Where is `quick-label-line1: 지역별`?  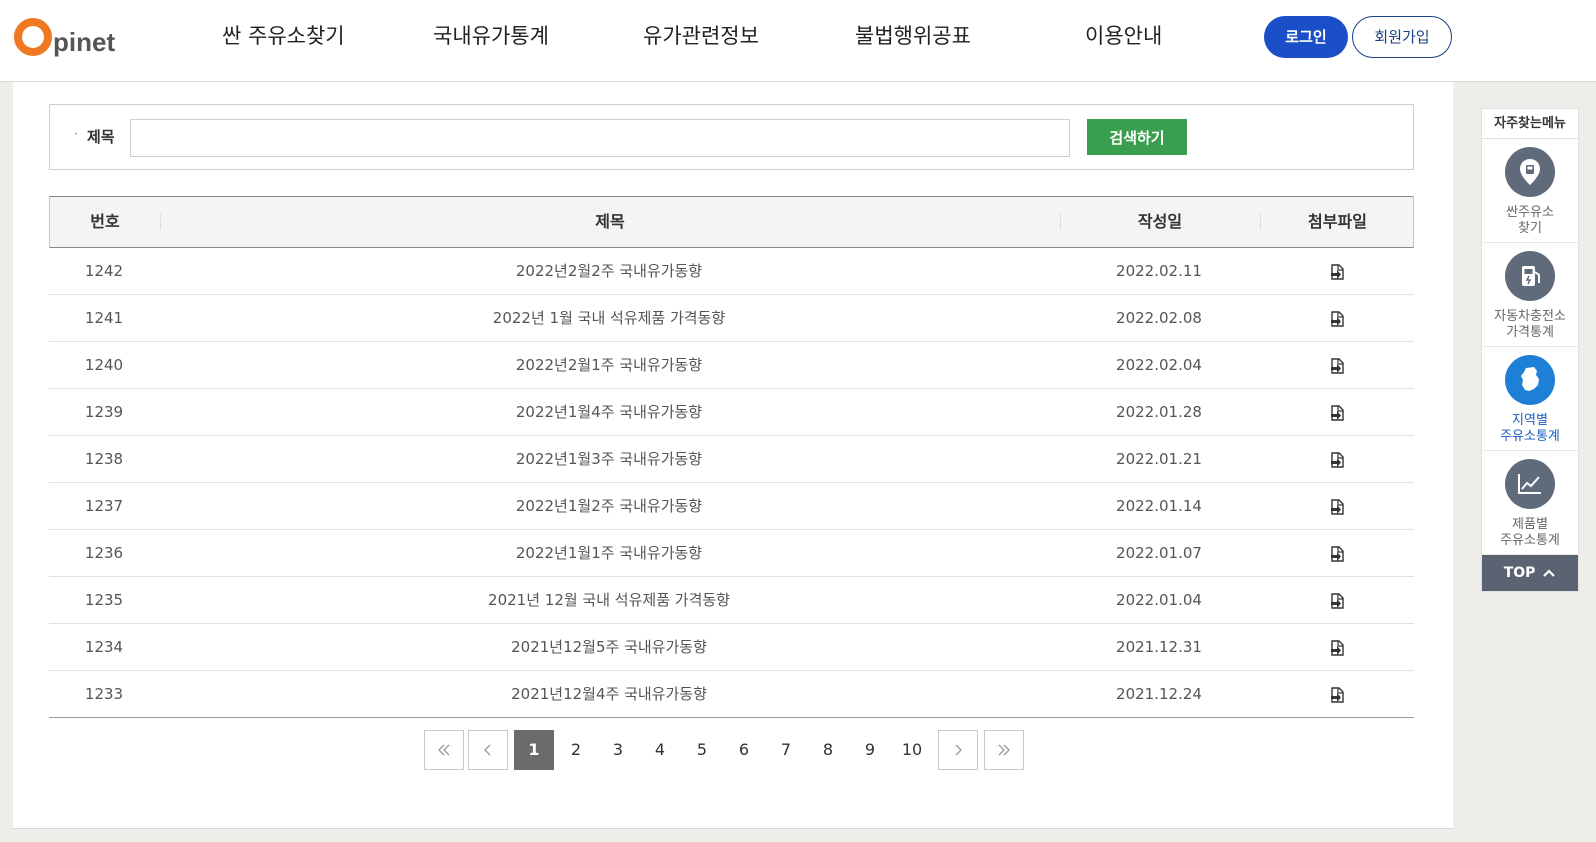 quick-label-line1: 지역별 is located at coordinates (1530, 420).